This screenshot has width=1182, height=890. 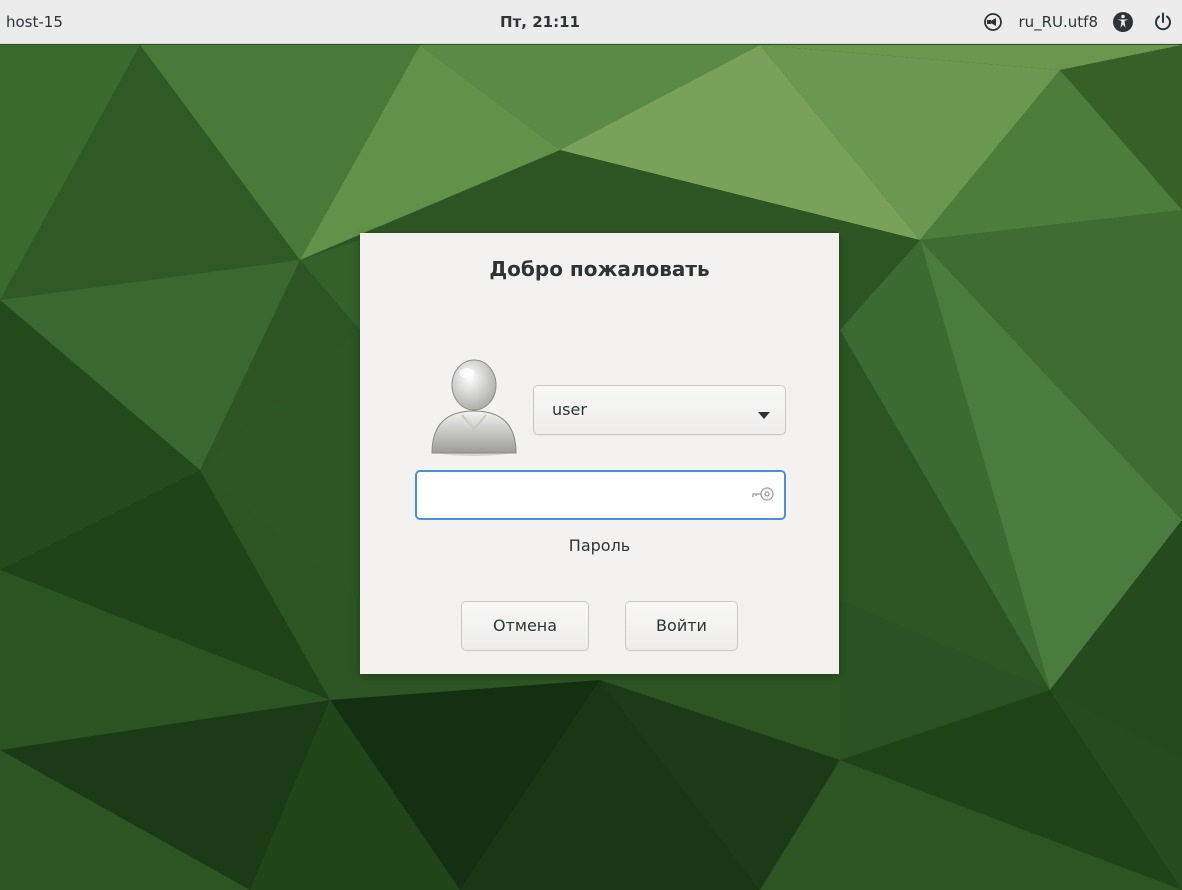 I want to click on accessibility-icon, so click(x=1123, y=22).